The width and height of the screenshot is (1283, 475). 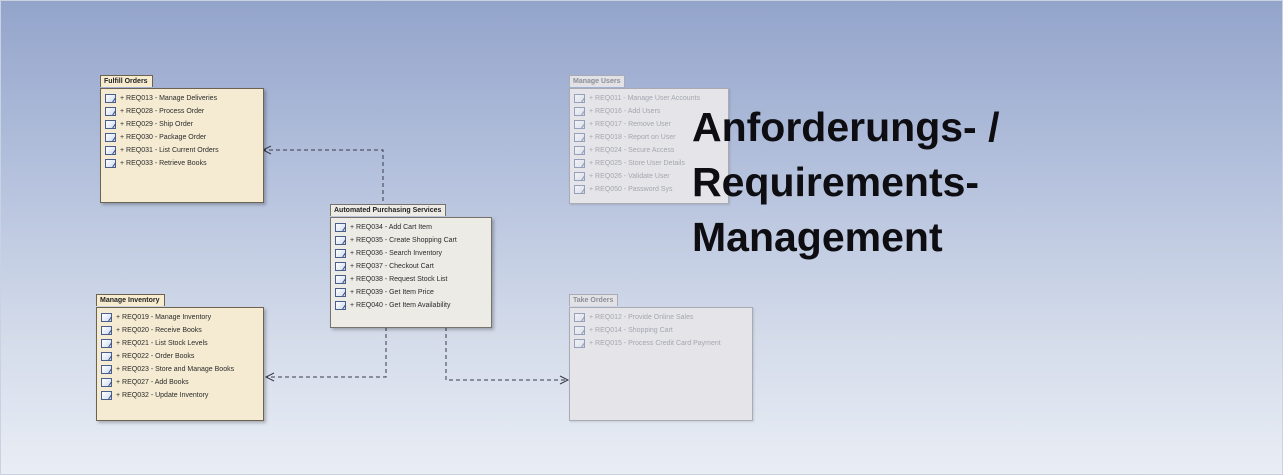 I want to click on requirement-item: + REQ035 - Create Shopping Cart, so click(x=411, y=240).